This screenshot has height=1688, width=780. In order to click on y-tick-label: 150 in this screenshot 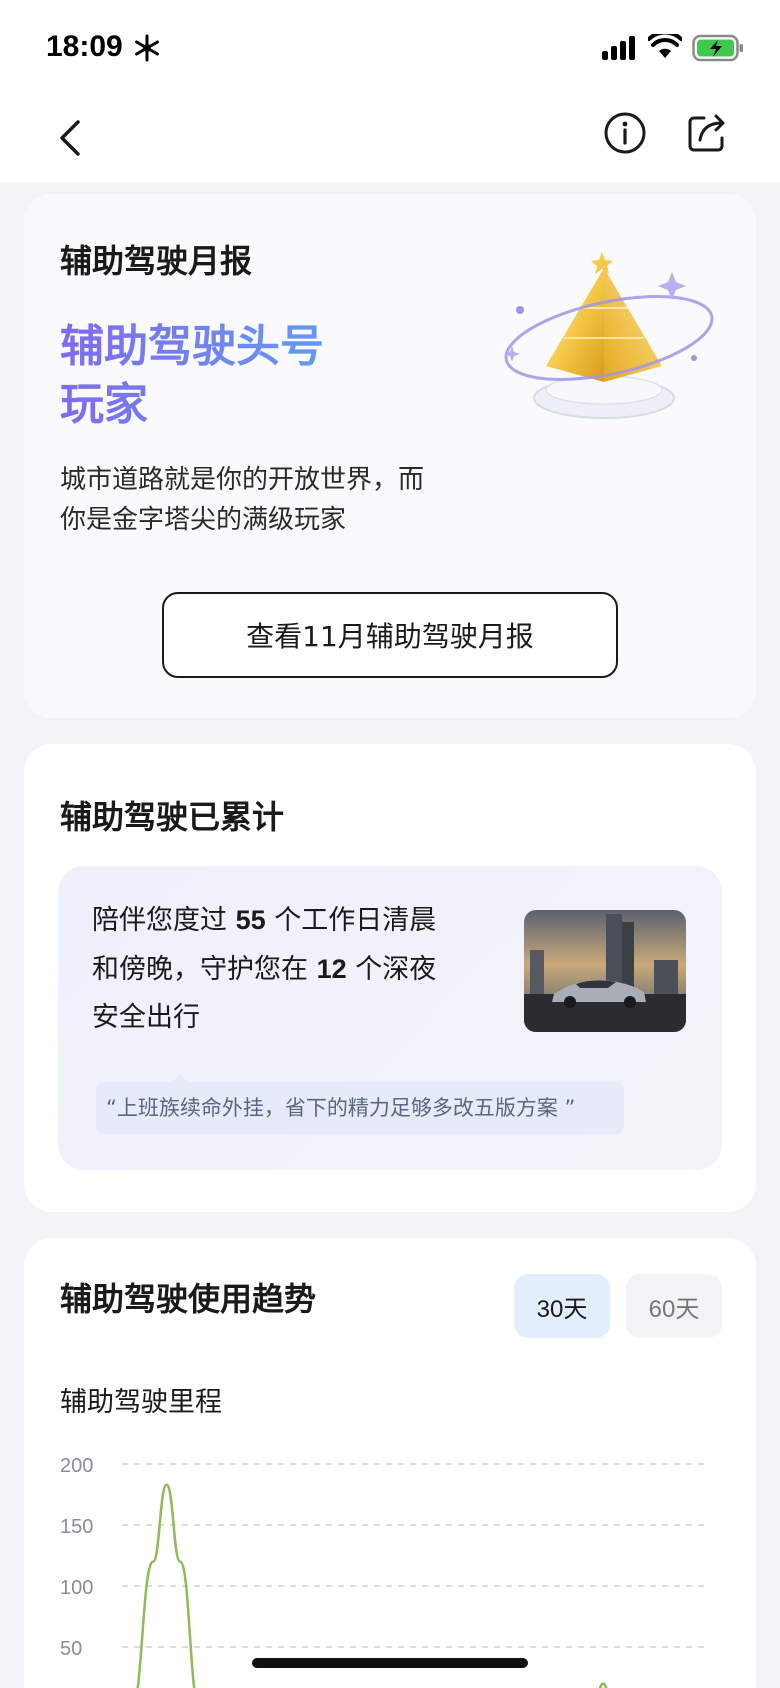, I will do `click(76, 1527)`.